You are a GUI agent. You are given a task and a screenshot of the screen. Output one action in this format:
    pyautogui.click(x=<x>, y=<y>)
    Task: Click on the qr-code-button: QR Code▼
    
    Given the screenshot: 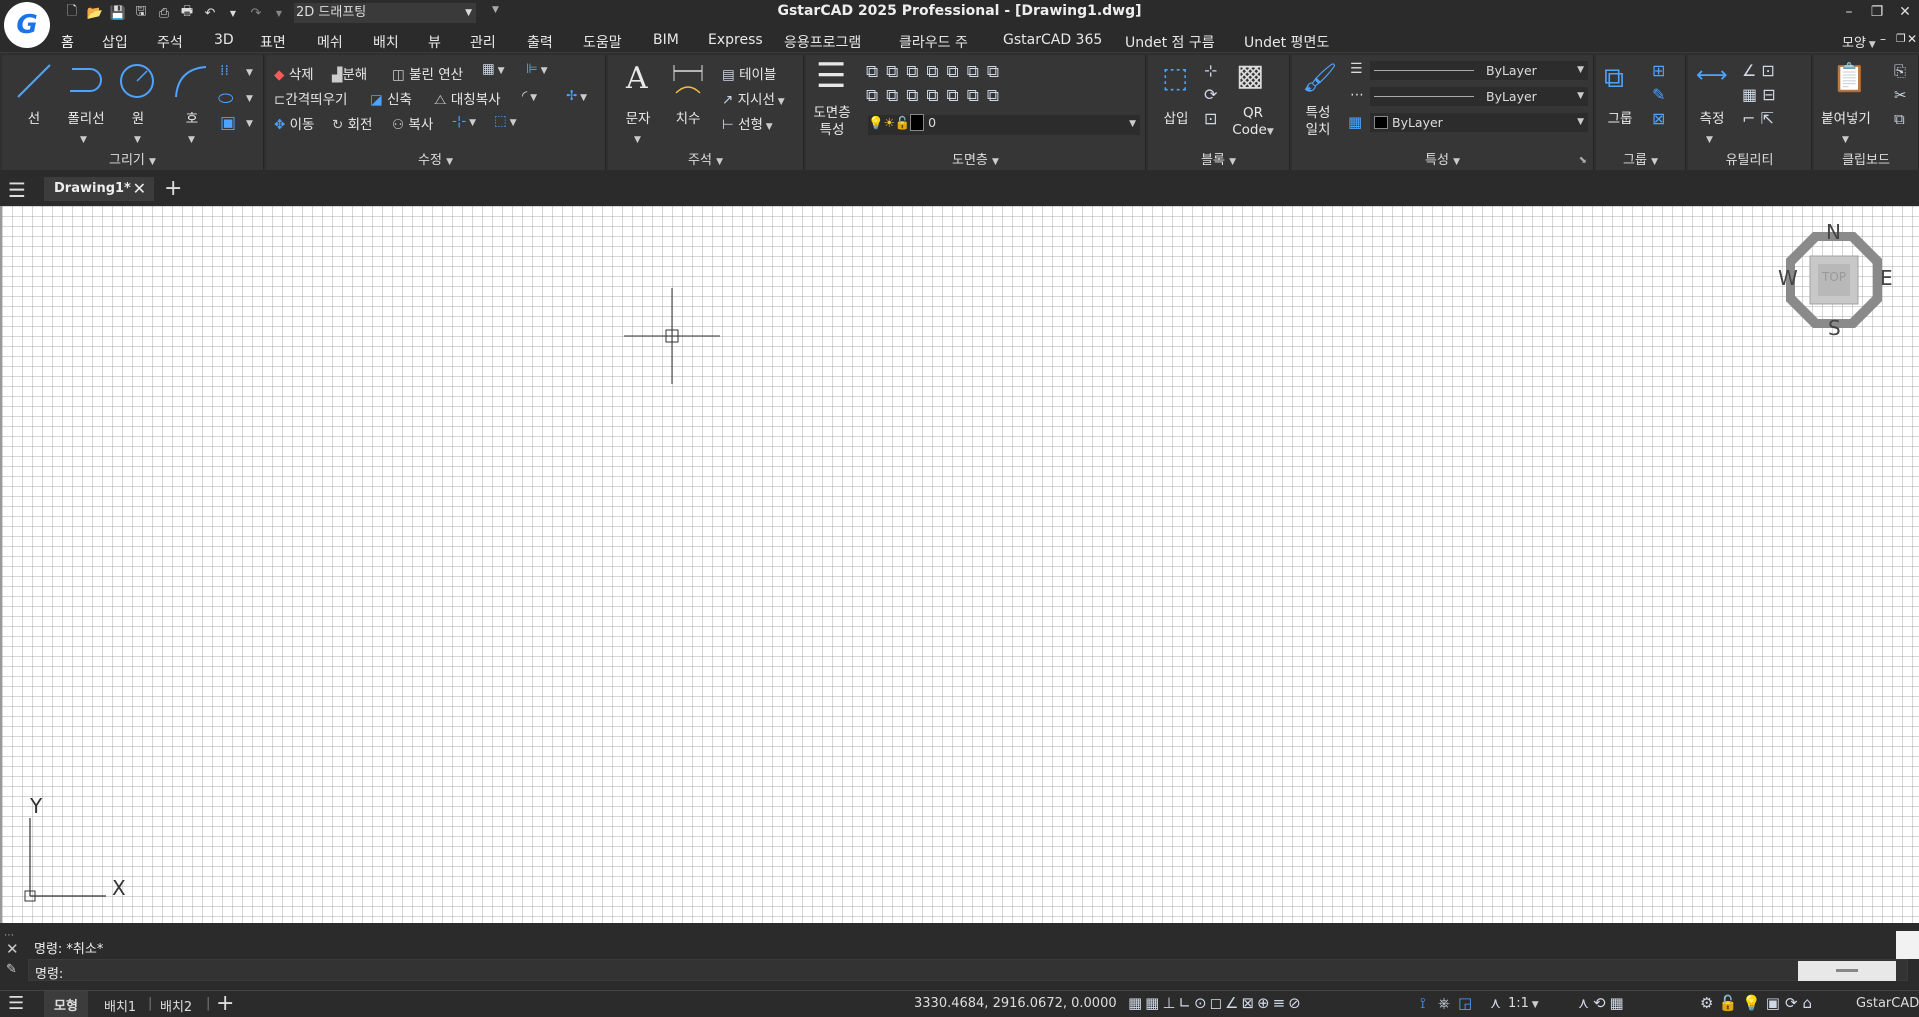 What is the action you would take?
    pyautogui.click(x=1253, y=123)
    